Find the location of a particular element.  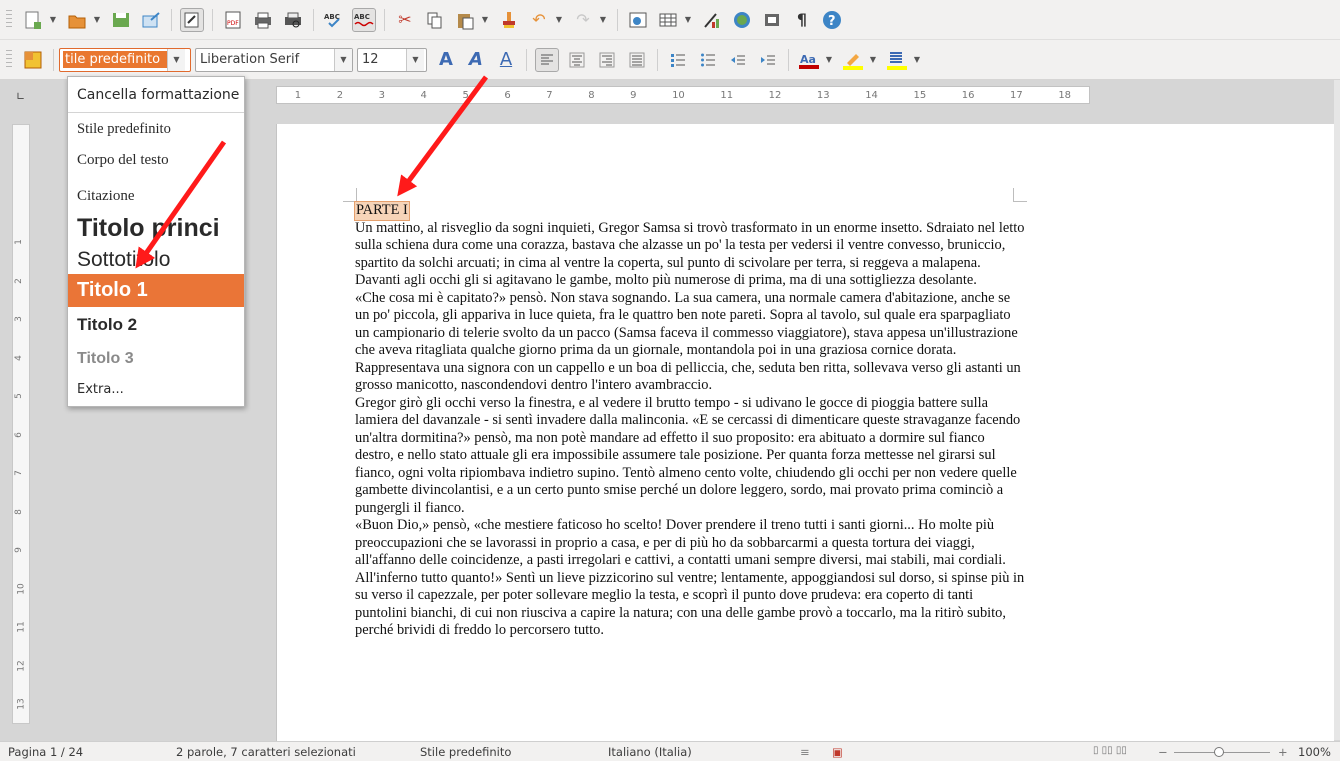

help-icon: ? is located at coordinates (832, 20).